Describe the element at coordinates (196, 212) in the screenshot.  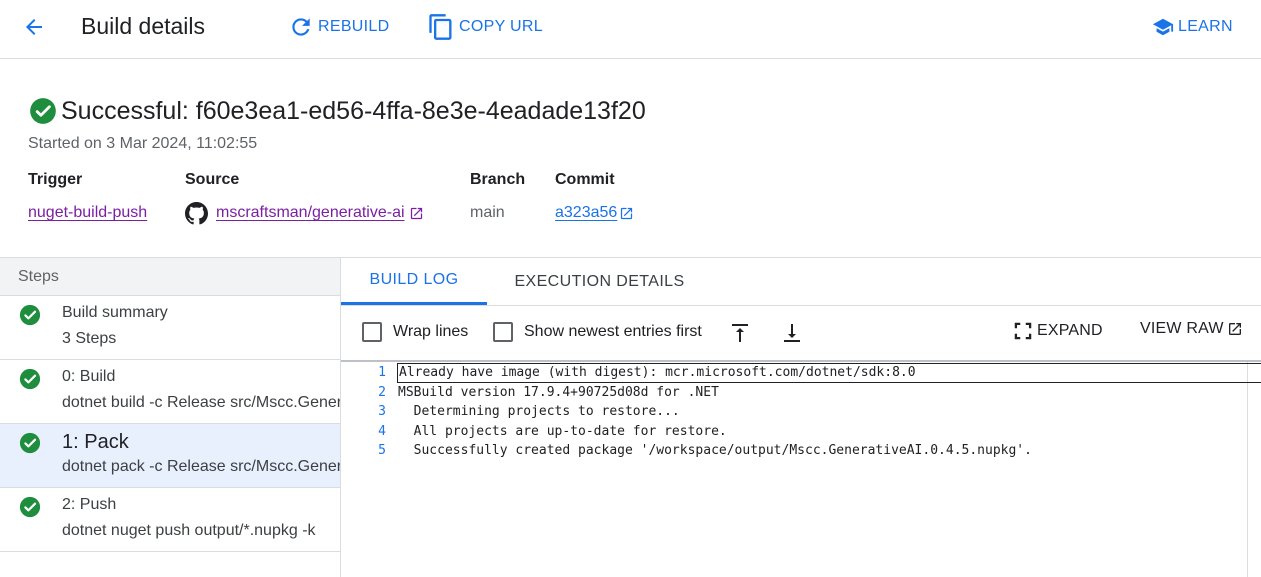
I see `github-icon` at that location.